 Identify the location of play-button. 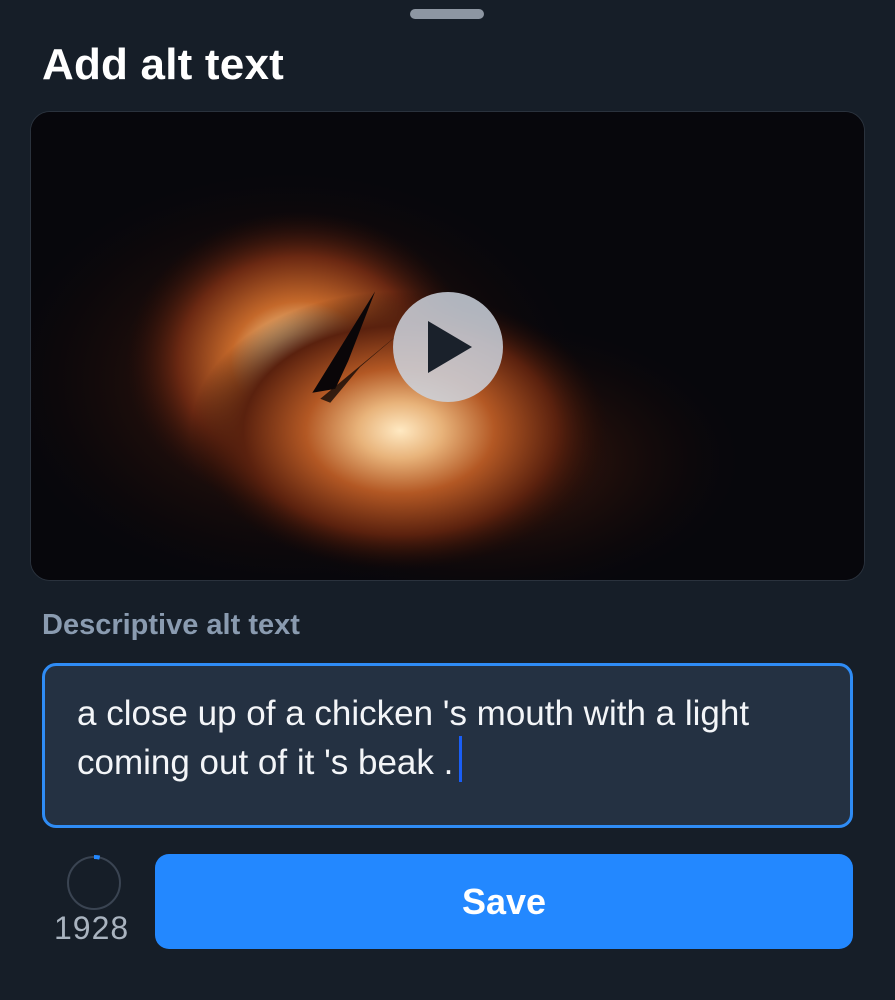
(448, 347).